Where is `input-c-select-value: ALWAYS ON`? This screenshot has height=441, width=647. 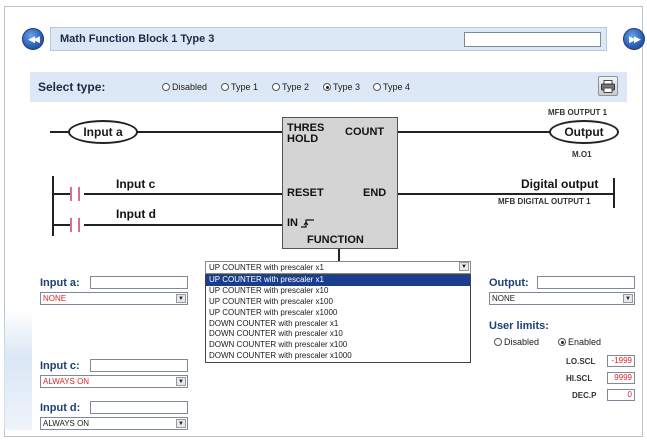
input-c-select-value: ALWAYS ON is located at coordinates (66, 381).